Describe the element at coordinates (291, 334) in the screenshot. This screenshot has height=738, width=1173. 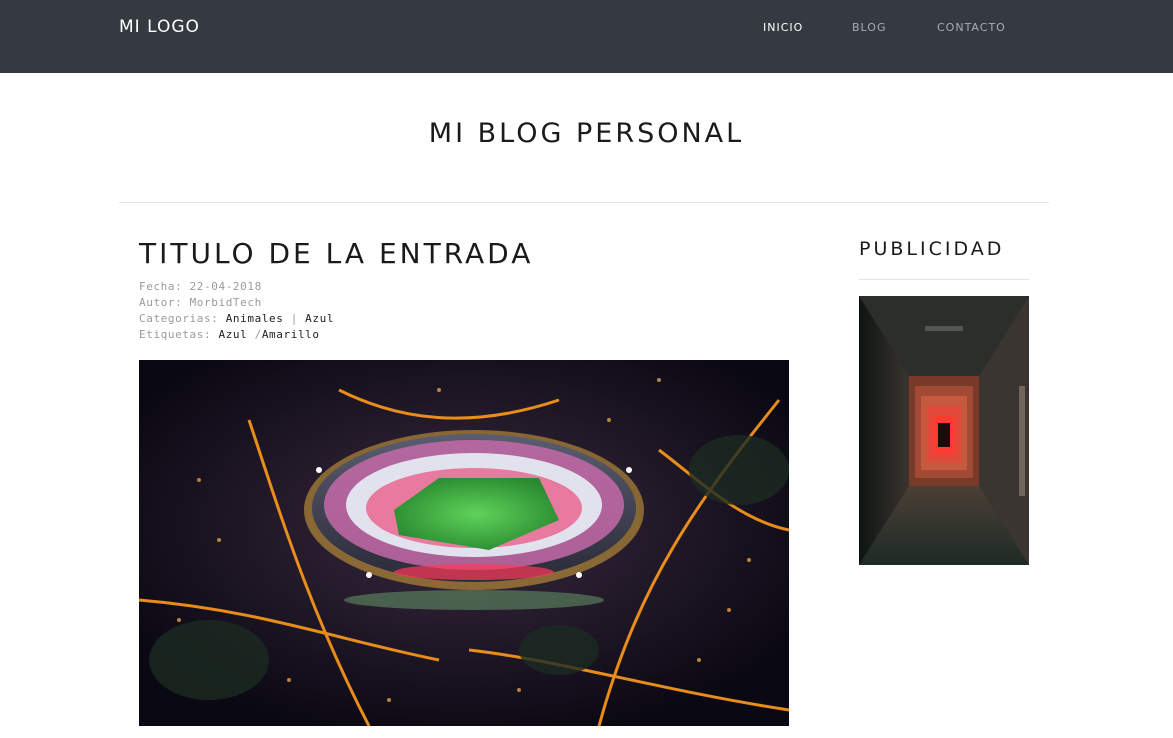
I see `tag-link-amarillo: Amarillo` at that location.